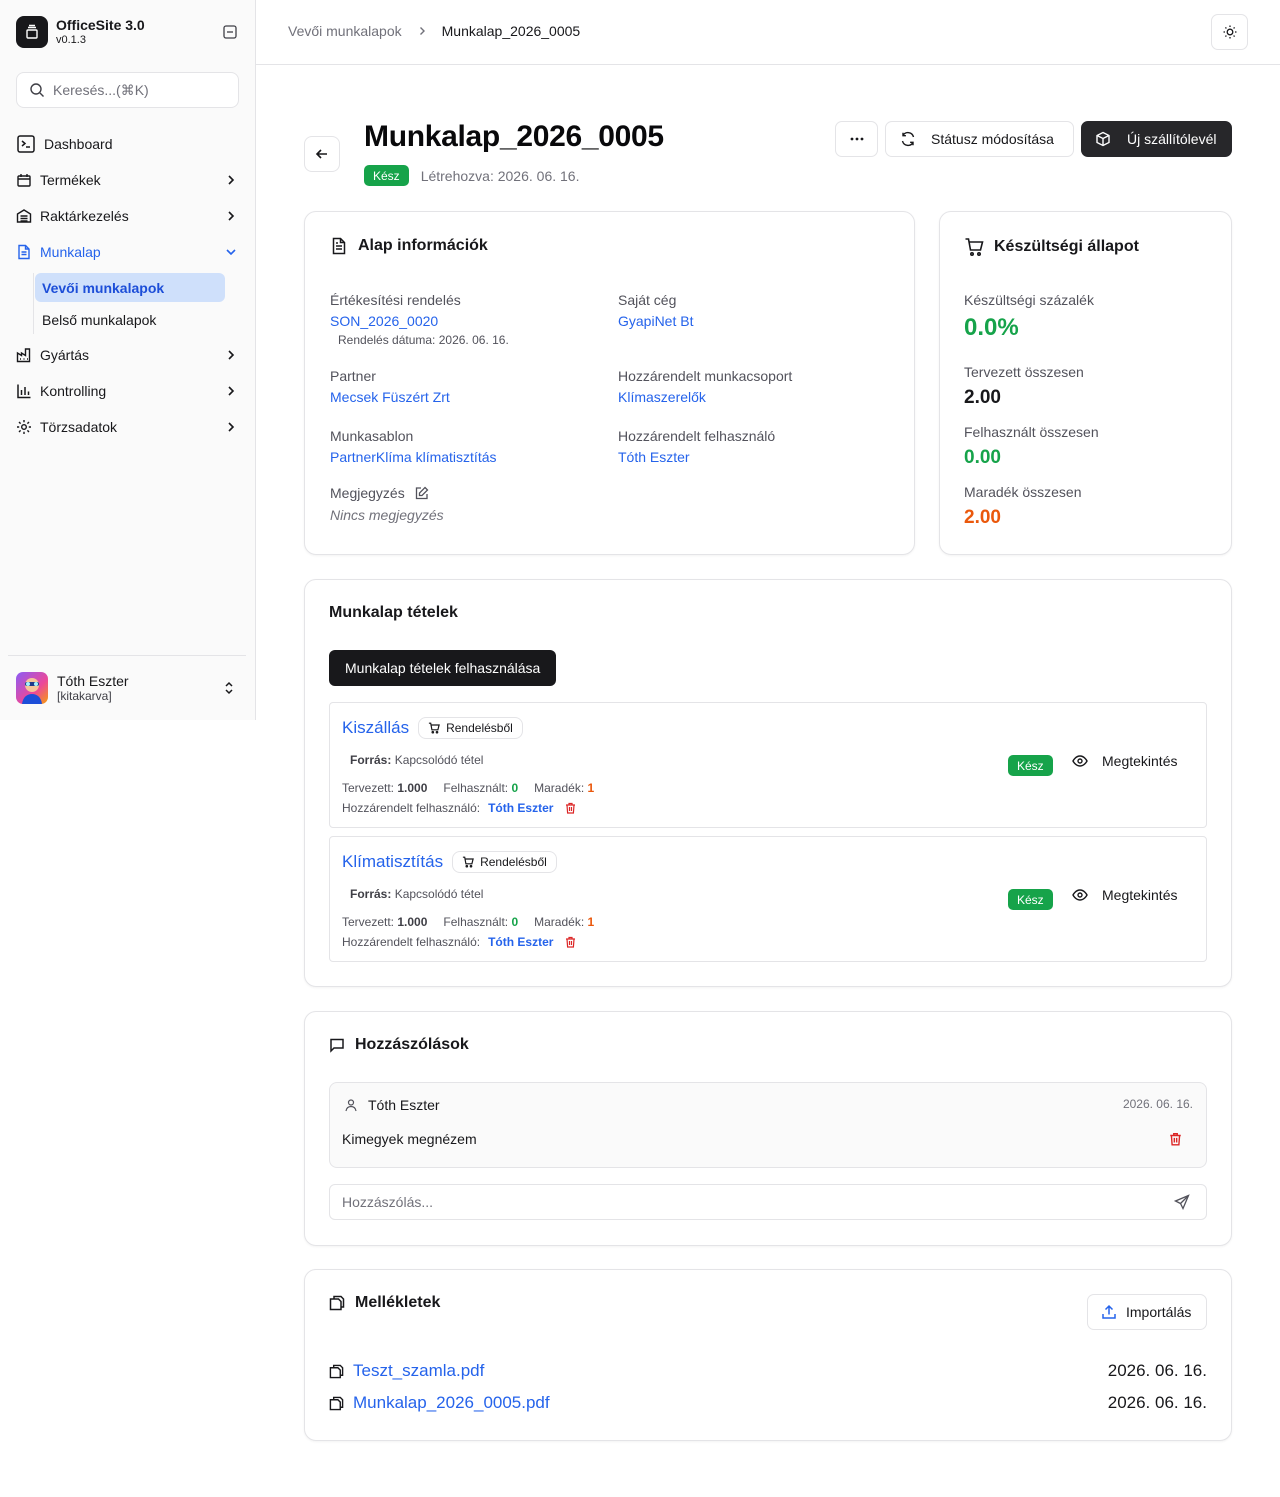 The width and height of the screenshot is (1280, 1497). I want to click on sidebar-item-worksheet: Munkalap, so click(128, 252).